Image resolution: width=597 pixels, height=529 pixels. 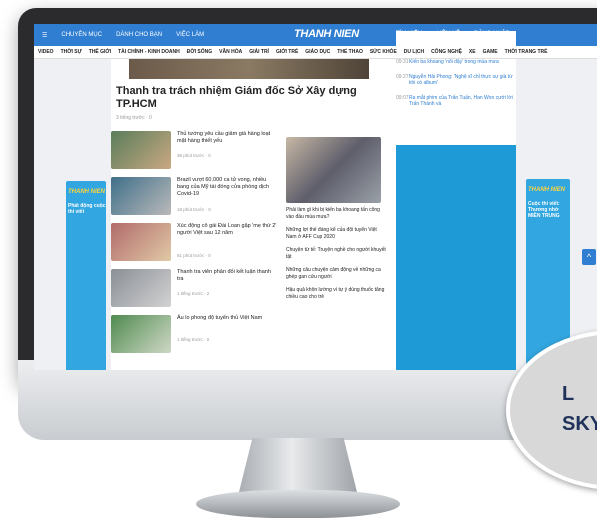 I want to click on news-meta: 18 phút trước · 0, so click(x=194, y=209).